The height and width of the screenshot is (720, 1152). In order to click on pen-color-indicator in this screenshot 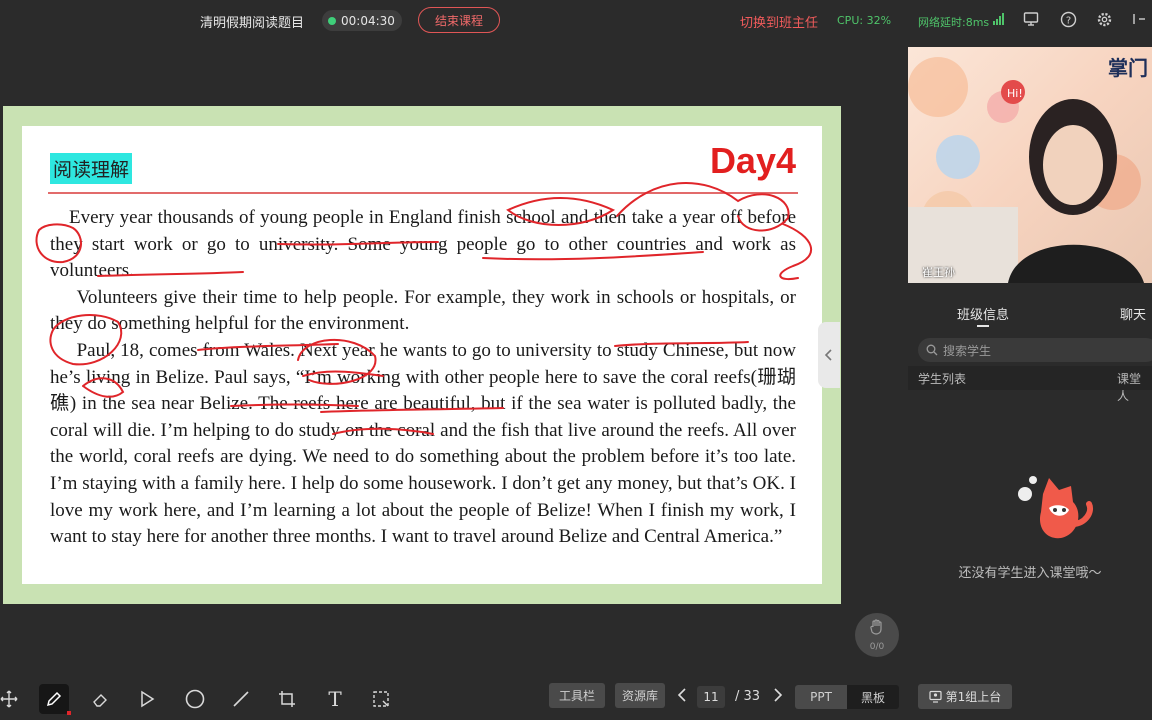, I will do `click(69, 713)`.